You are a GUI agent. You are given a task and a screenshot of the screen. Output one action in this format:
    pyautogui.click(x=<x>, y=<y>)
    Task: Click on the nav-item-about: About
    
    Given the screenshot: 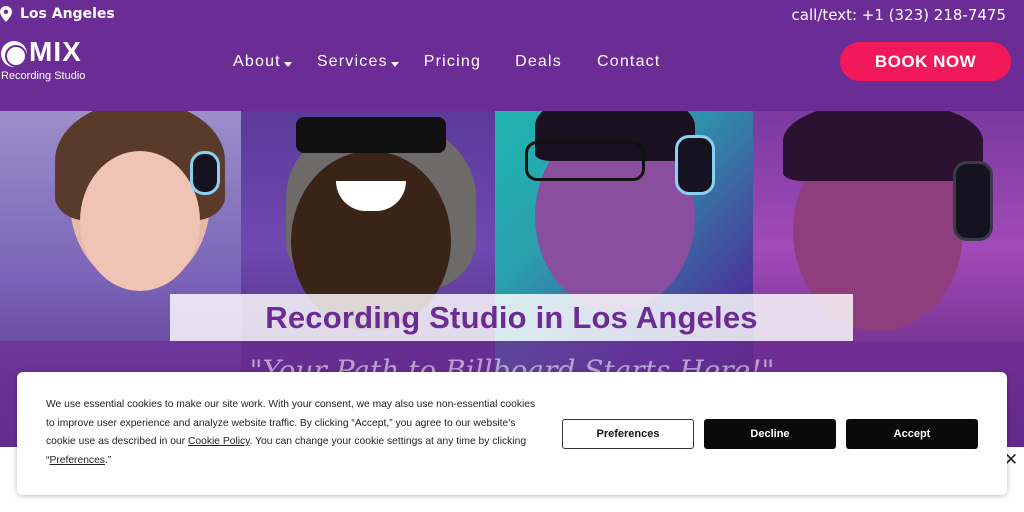 What is the action you would take?
    pyautogui.click(x=262, y=62)
    